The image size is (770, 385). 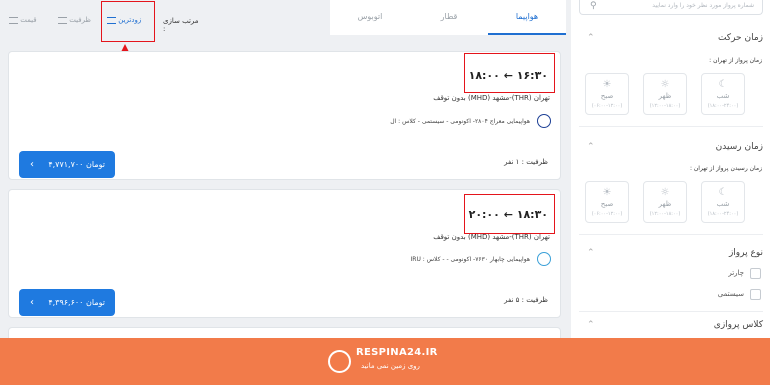 I want to click on transport-tabs: هواپیما قطار اتوبوس, so click(x=448, y=17).